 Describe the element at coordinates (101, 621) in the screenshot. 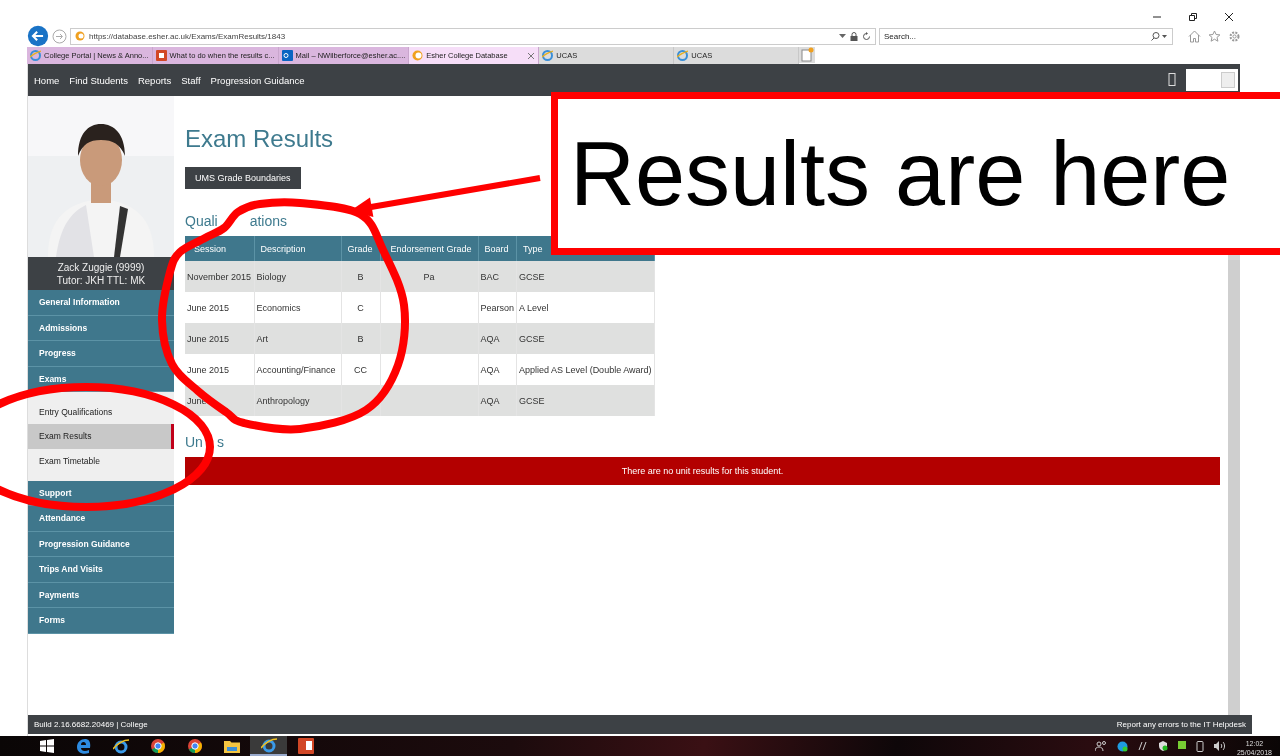

I see `sidebar-item: Forms` at that location.